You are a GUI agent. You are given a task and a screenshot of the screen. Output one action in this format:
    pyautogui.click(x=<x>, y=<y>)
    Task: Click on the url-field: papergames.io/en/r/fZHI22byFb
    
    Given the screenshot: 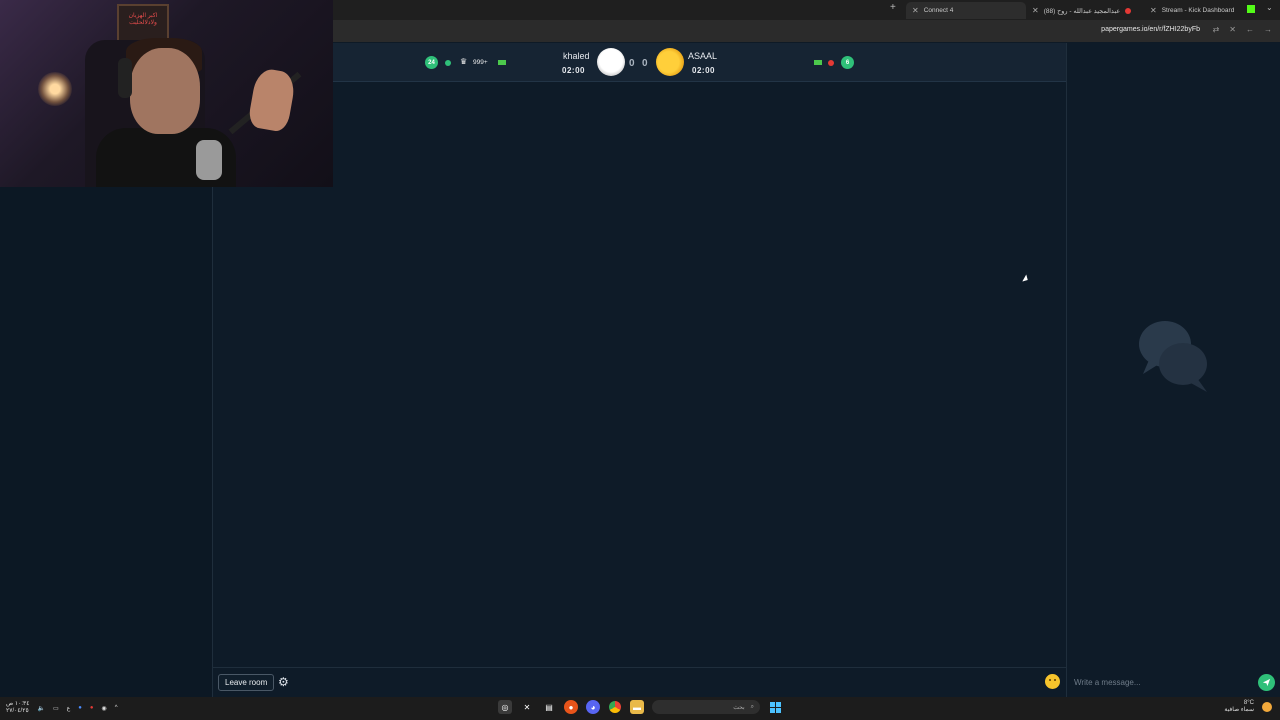 What is the action you would take?
    pyautogui.click(x=1150, y=29)
    